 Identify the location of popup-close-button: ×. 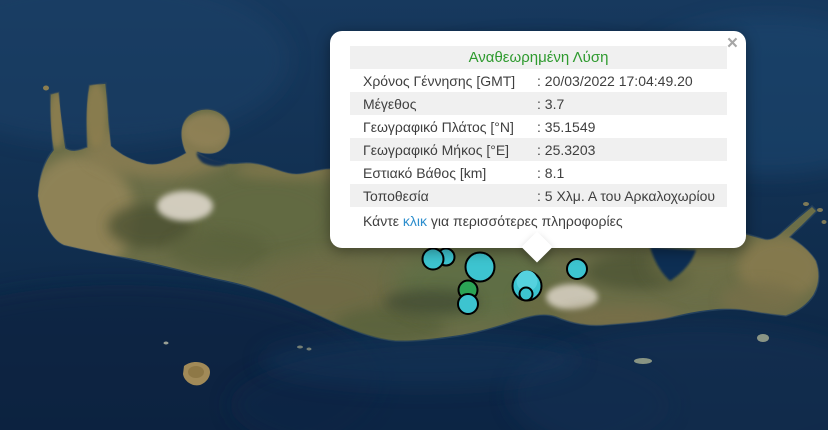
(732, 43).